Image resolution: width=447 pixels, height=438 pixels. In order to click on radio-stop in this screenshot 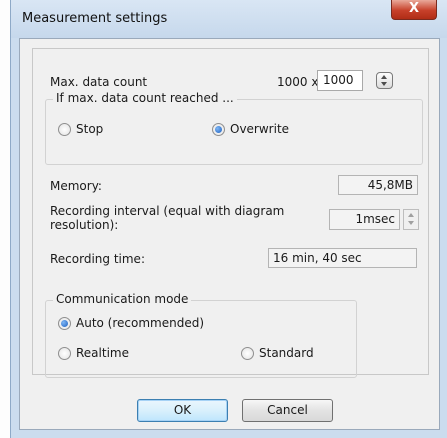, I will do `click(64, 129)`.